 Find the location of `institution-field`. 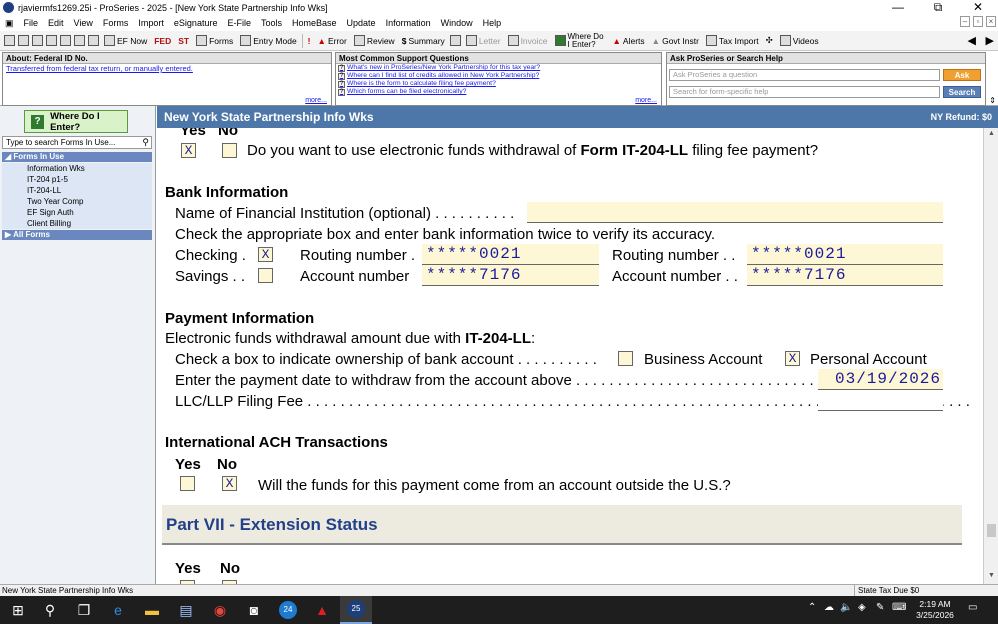

institution-field is located at coordinates (735, 212).